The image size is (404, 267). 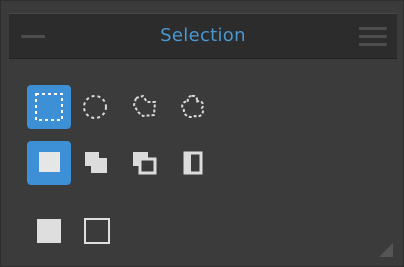 I want to click on rectangle-selection-icon, so click(x=49, y=107).